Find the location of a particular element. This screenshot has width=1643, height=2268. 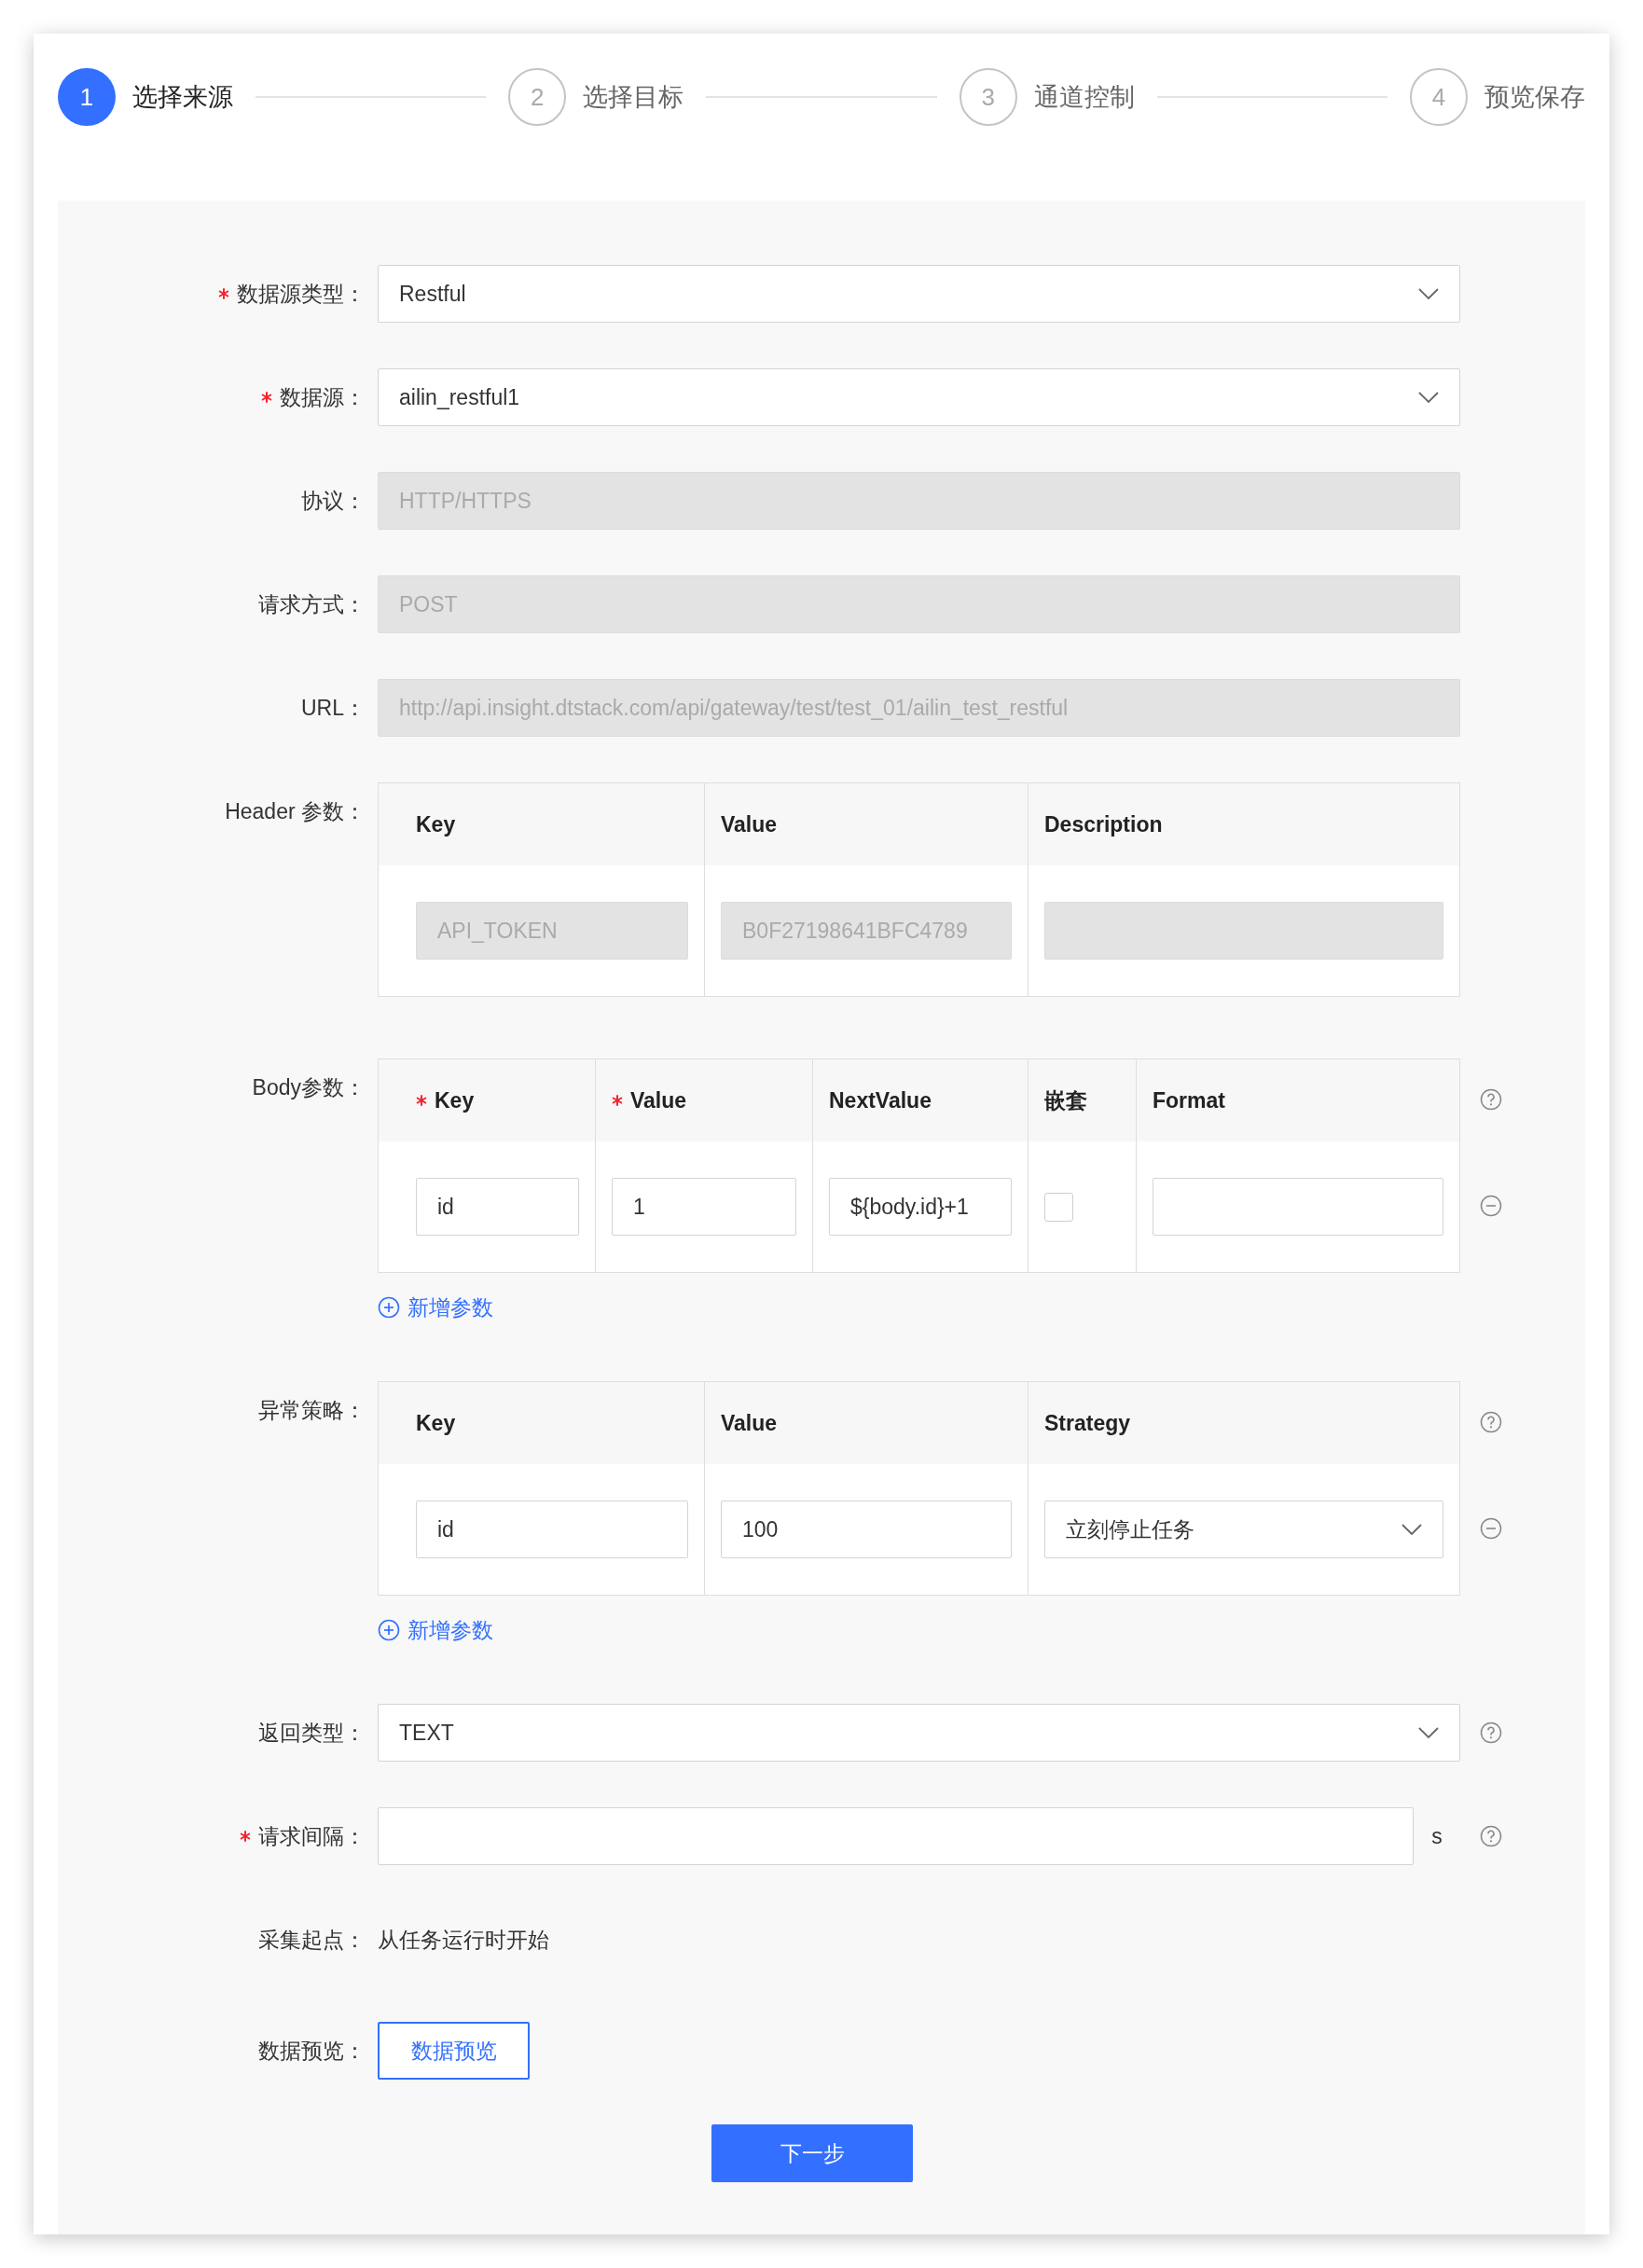

column-header: Strategy is located at coordinates (1087, 1423).